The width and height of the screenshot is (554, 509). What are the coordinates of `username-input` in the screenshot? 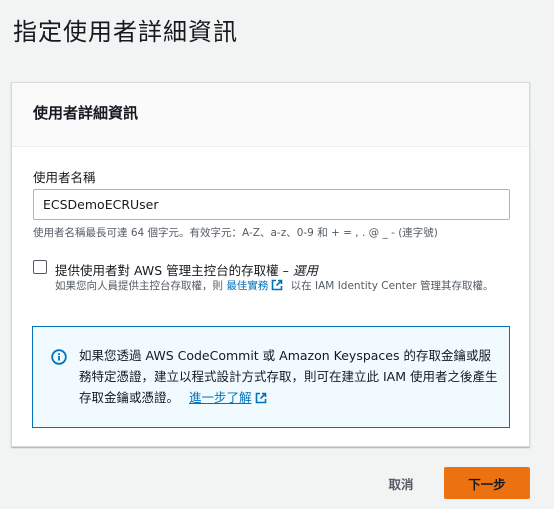 It's located at (271, 204).